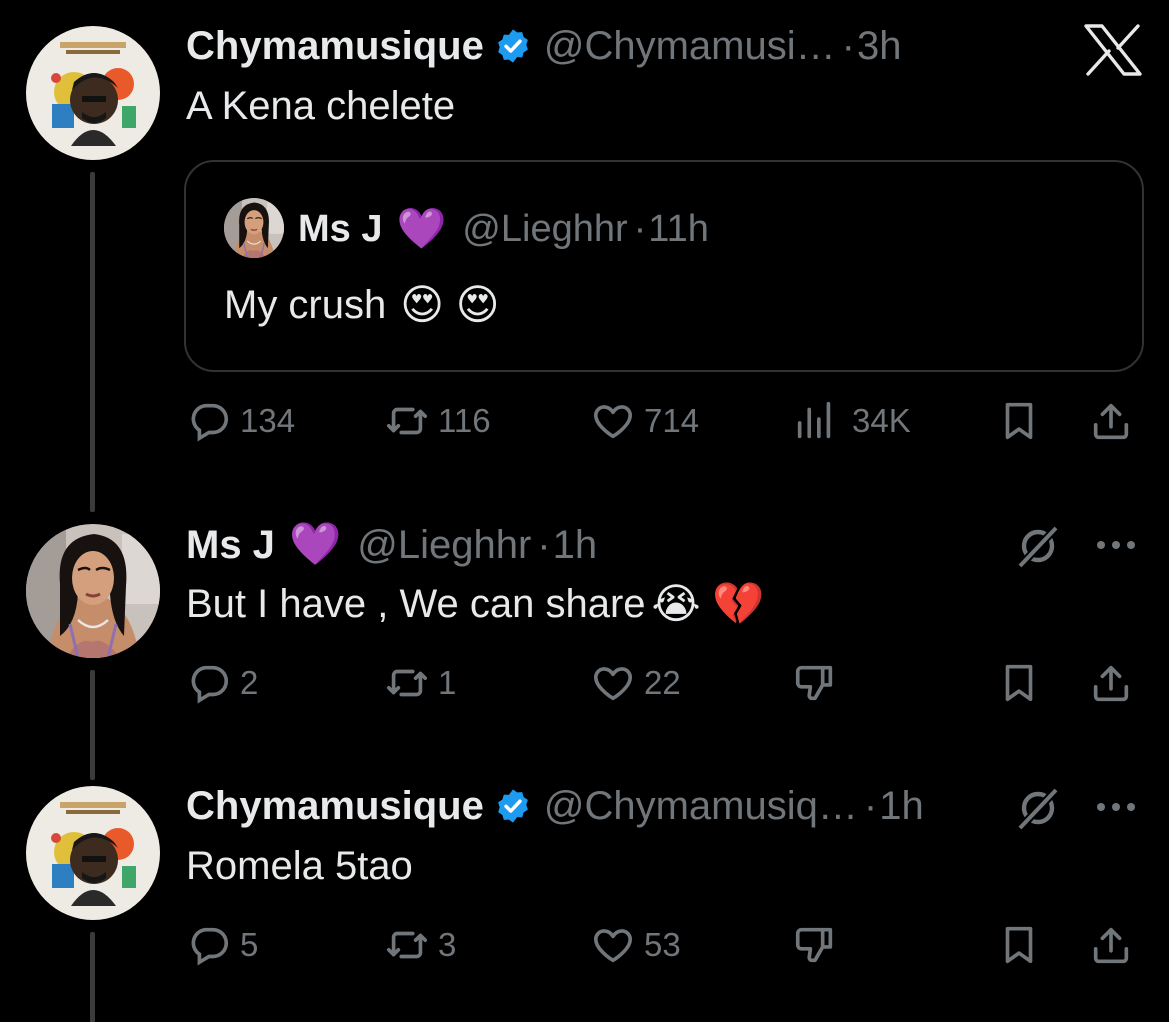 This screenshot has width=1169, height=1022. I want to click on like-button: 22, so click(635, 683).